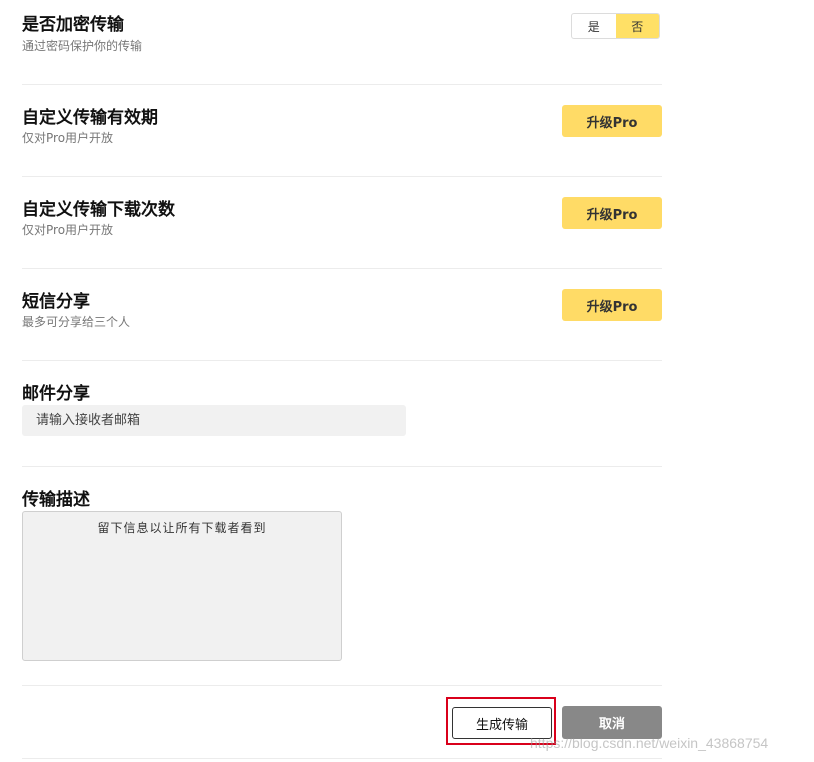 This screenshot has height=762, width=814. I want to click on sms-share-subtitle: 最多可分享给三个人, so click(76, 322).